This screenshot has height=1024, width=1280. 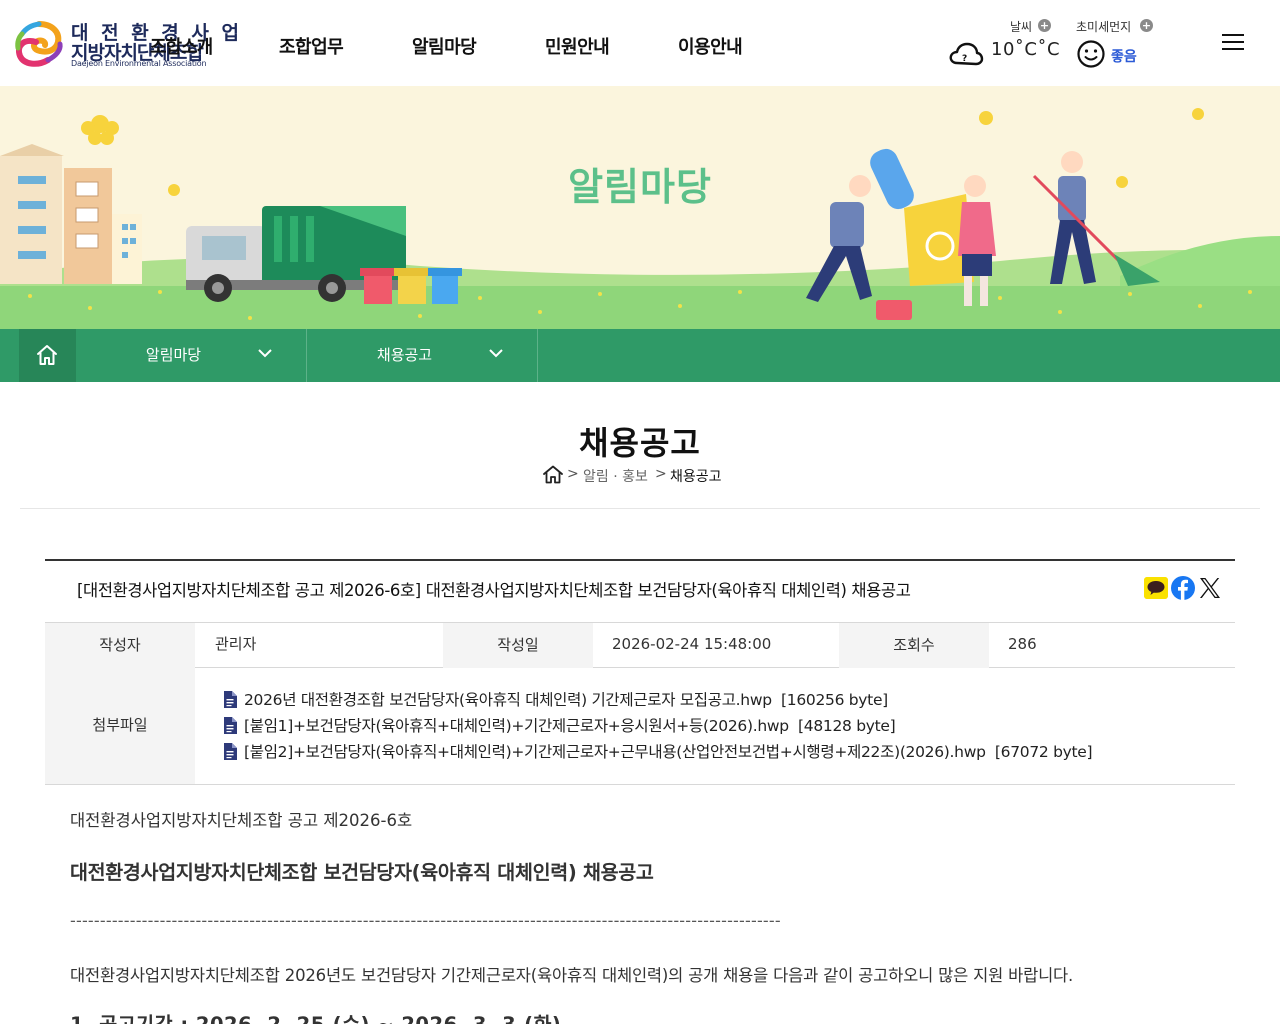 What do you see at coordinates (311, 46) in the screenshot?
I see `nav-item-business: 조합업무` at bounding box center [311, 46].